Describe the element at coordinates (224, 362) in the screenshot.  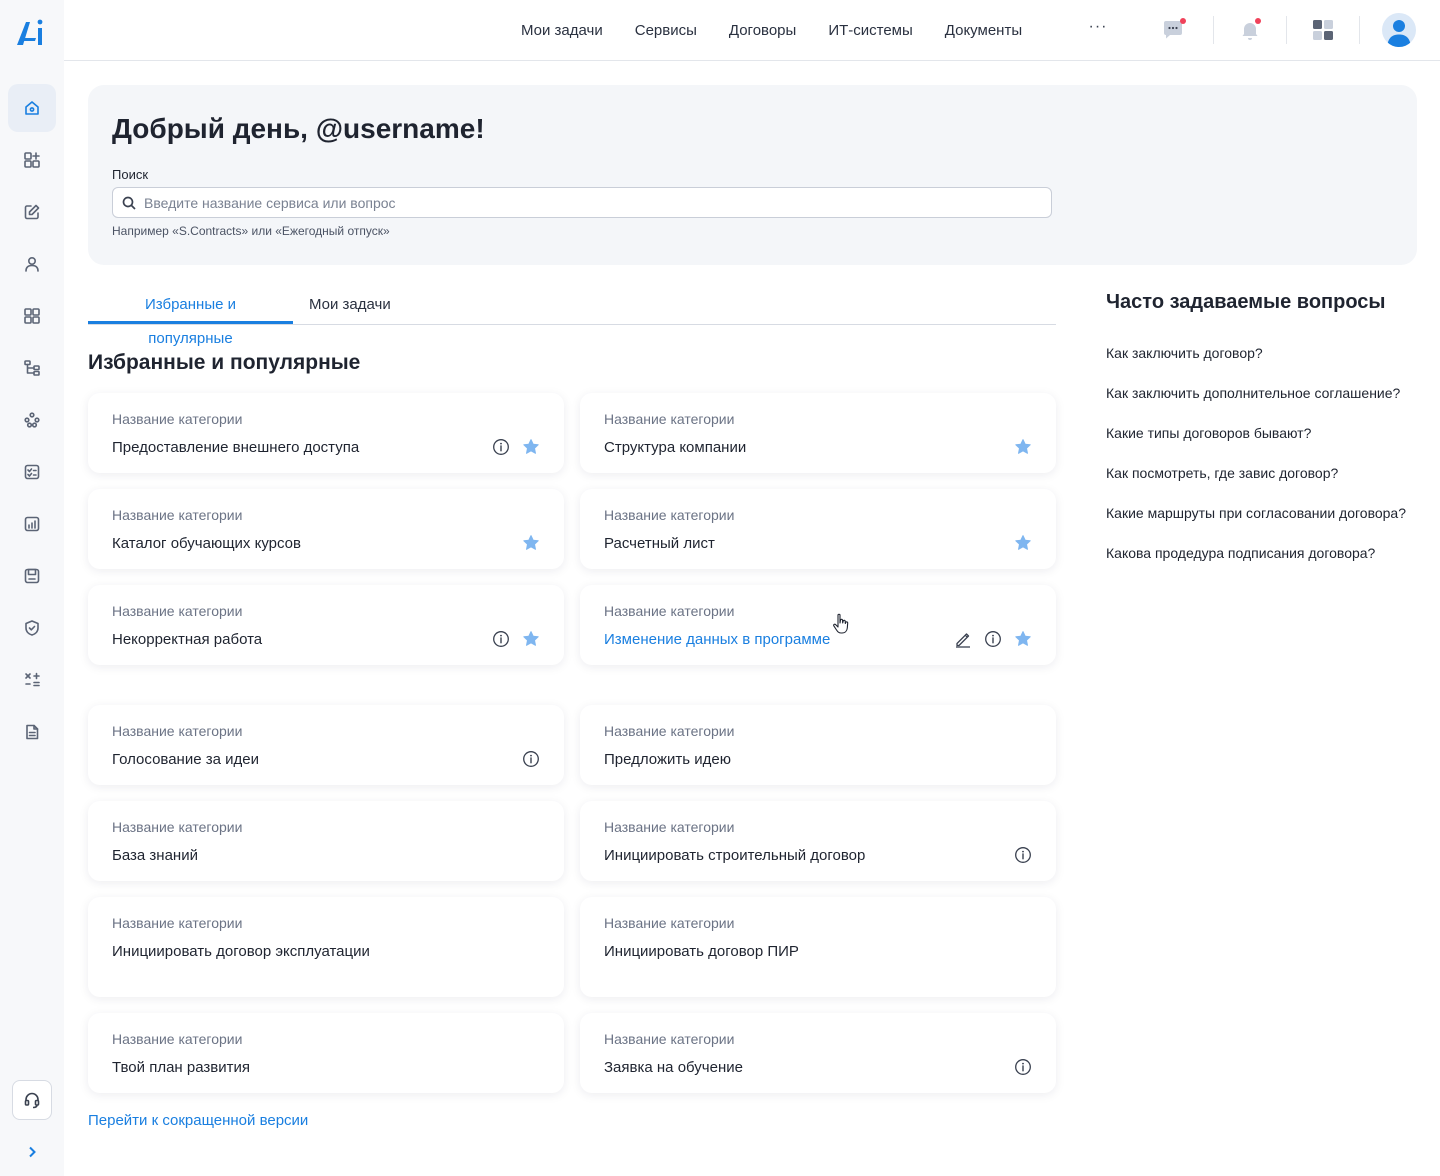
I see `section-title: Избранные и популярные` at that location.